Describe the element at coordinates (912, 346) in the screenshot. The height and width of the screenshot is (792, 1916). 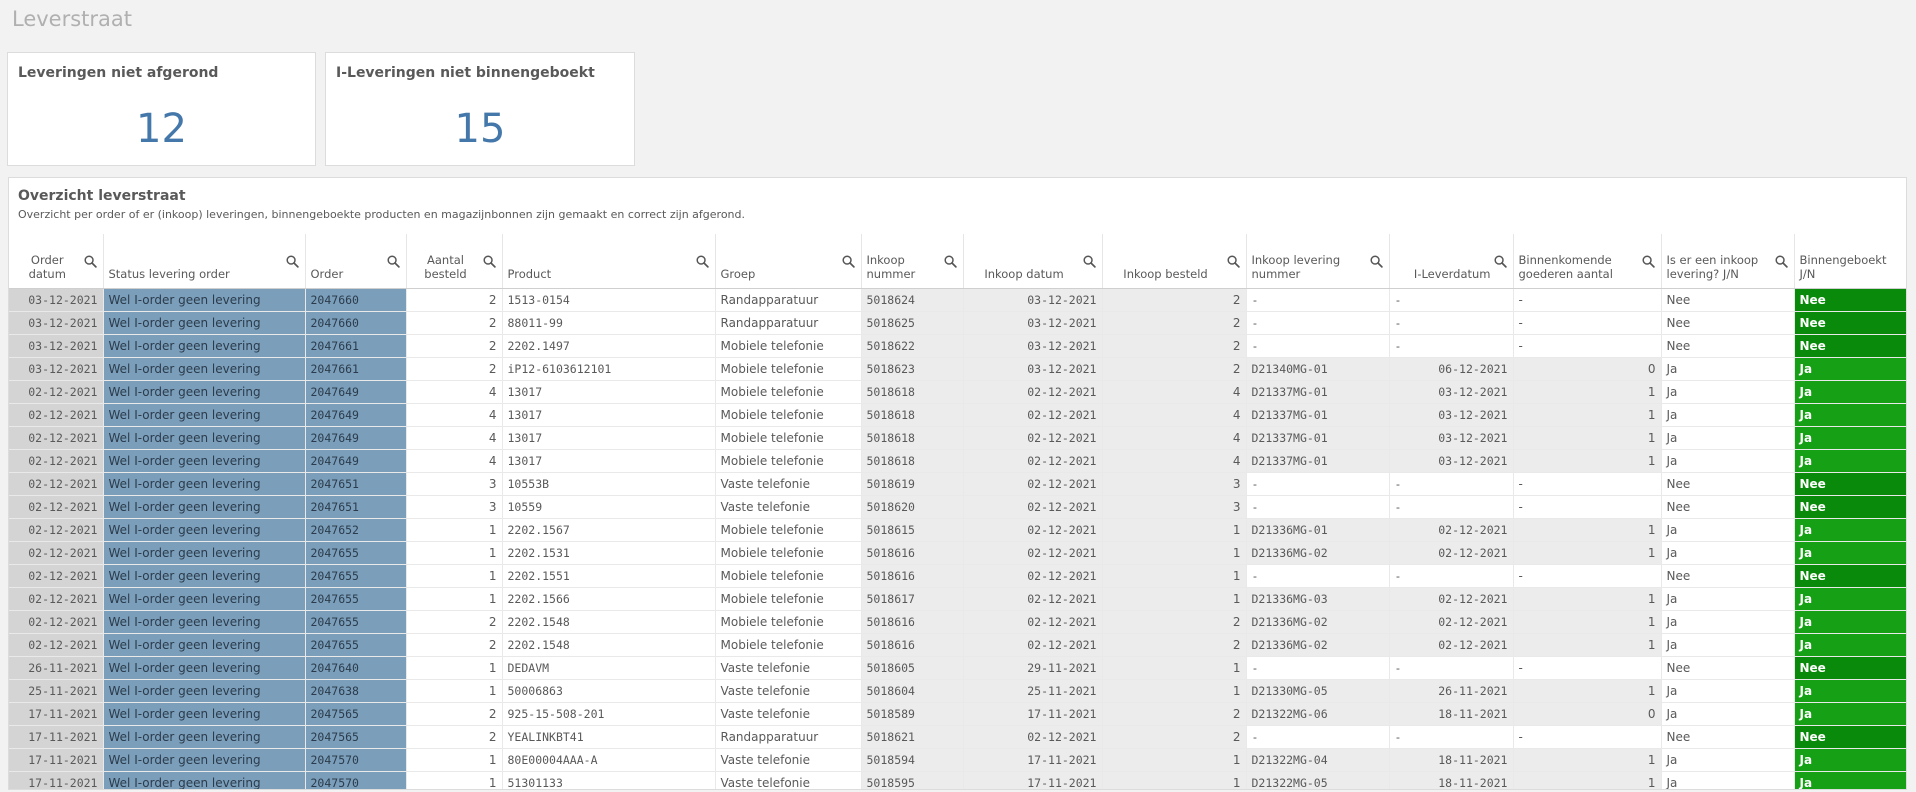
I see `cell-inkoop_nummer: 5018622` at that location.